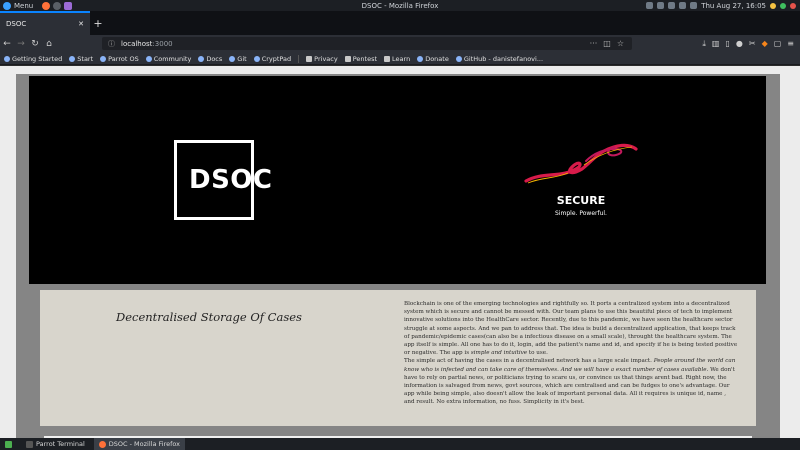 This screenshot has width=800, height=450. I want to click on tab-title: DSOC, so click(16, 24).